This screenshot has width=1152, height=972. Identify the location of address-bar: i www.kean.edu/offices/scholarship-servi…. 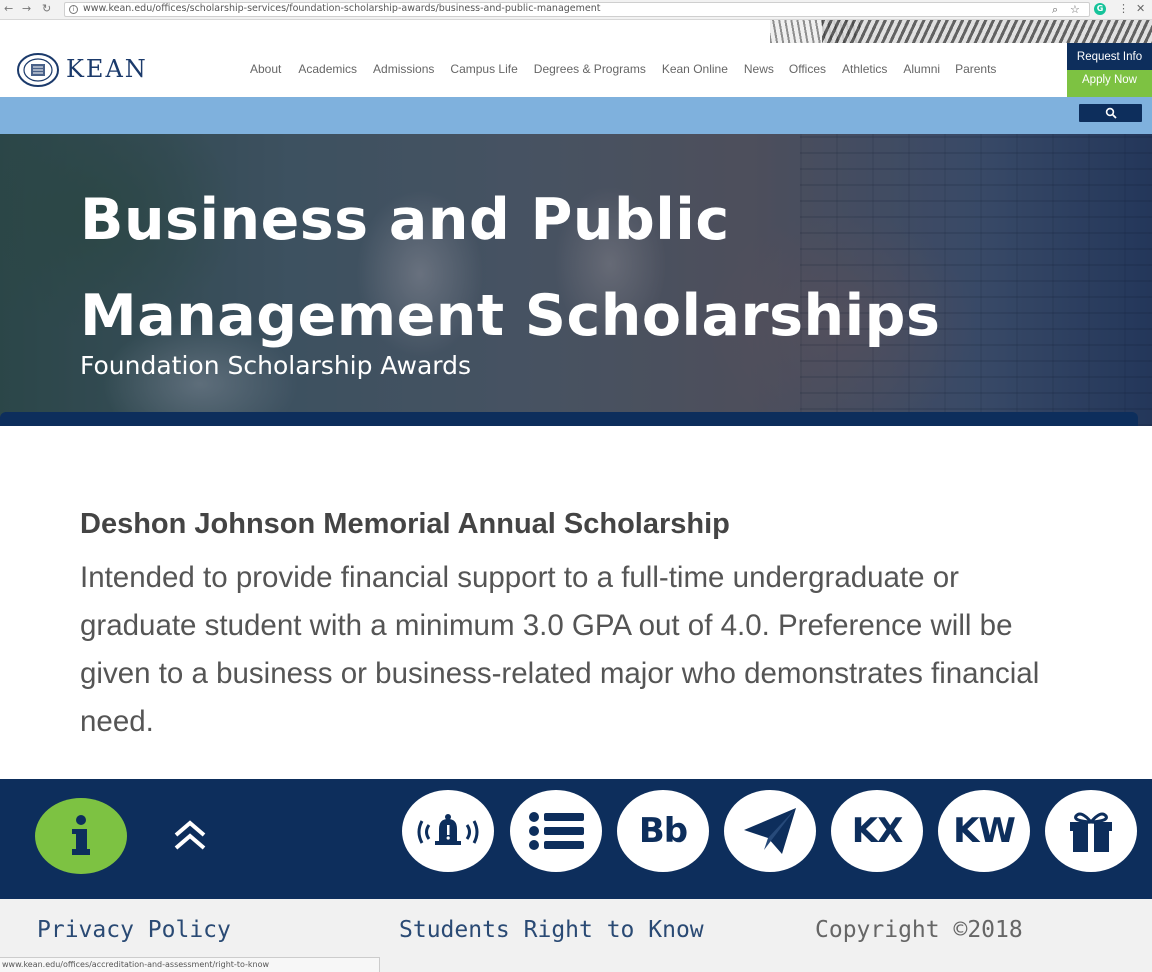
(577, 9).